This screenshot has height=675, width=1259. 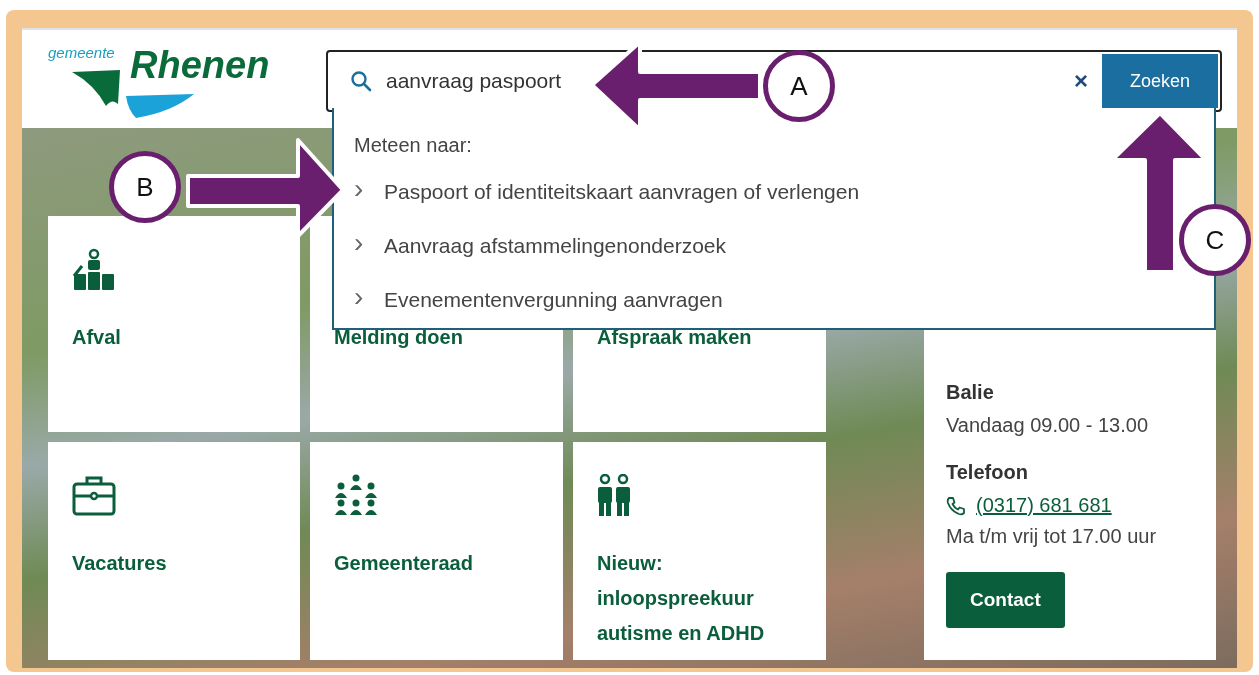 What do you see at coordinates (675, 337) in the screenshot?
I see `tile-title: Afspraak maken` at bounding box center [675, 337].